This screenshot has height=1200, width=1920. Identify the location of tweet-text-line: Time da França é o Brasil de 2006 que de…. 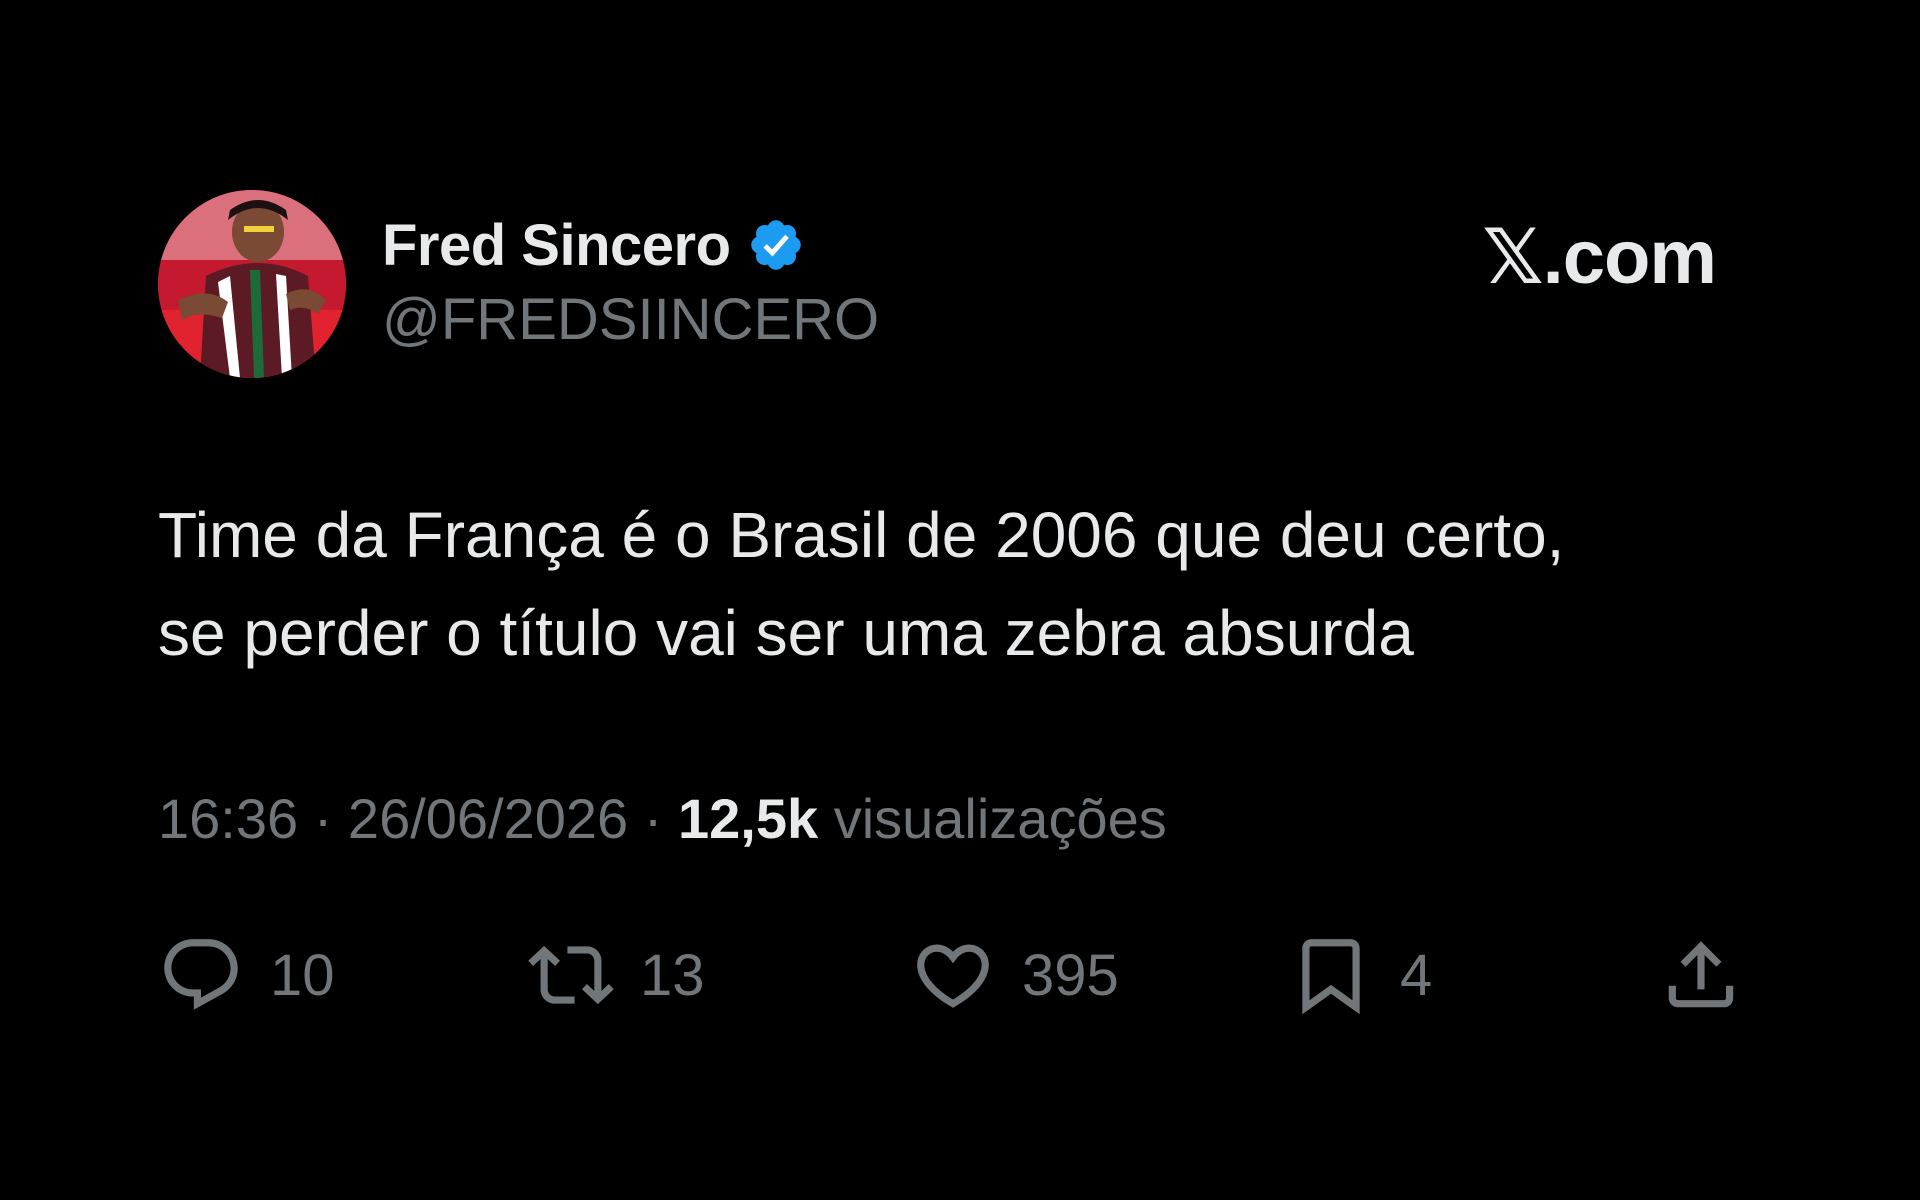
(861, 535).